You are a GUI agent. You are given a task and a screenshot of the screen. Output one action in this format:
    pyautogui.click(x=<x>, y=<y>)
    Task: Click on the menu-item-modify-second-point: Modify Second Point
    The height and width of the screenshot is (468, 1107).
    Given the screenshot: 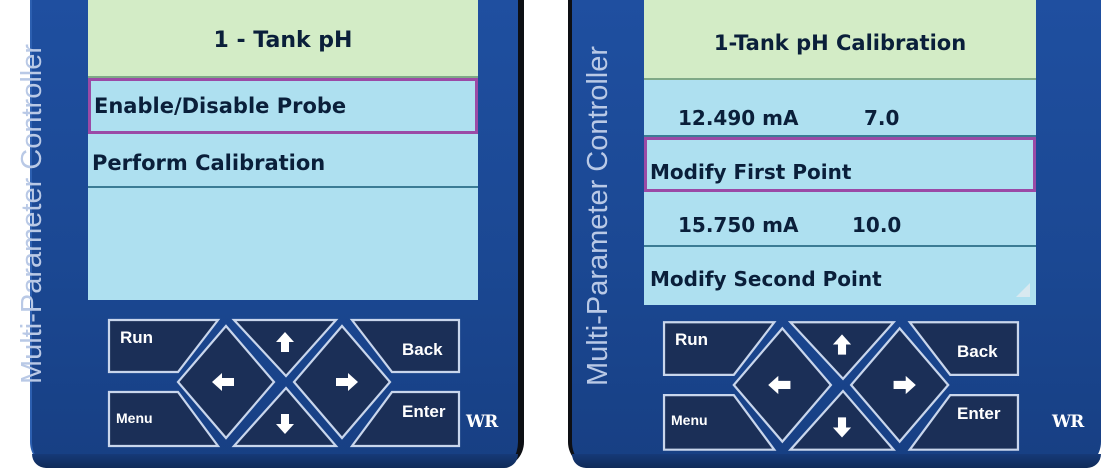 What is the action you would take?
    pyautogui.click(x=840, y=276)
    